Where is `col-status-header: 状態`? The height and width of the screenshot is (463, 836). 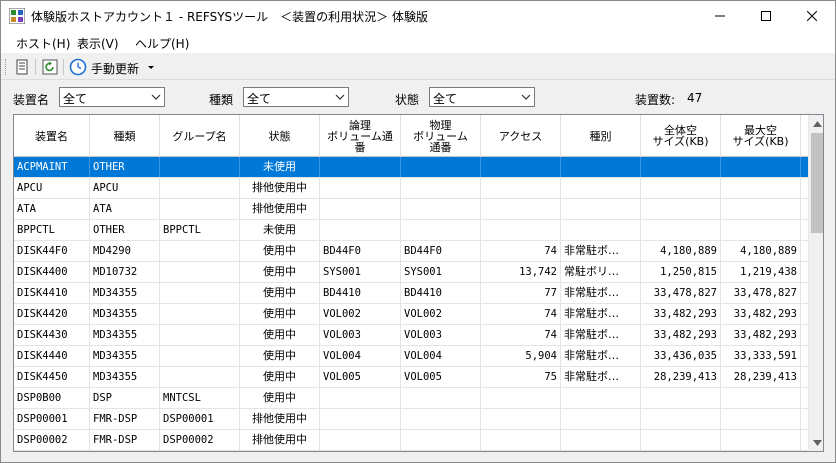 col-status-header: 状態 is located at coordinates (280, 136).